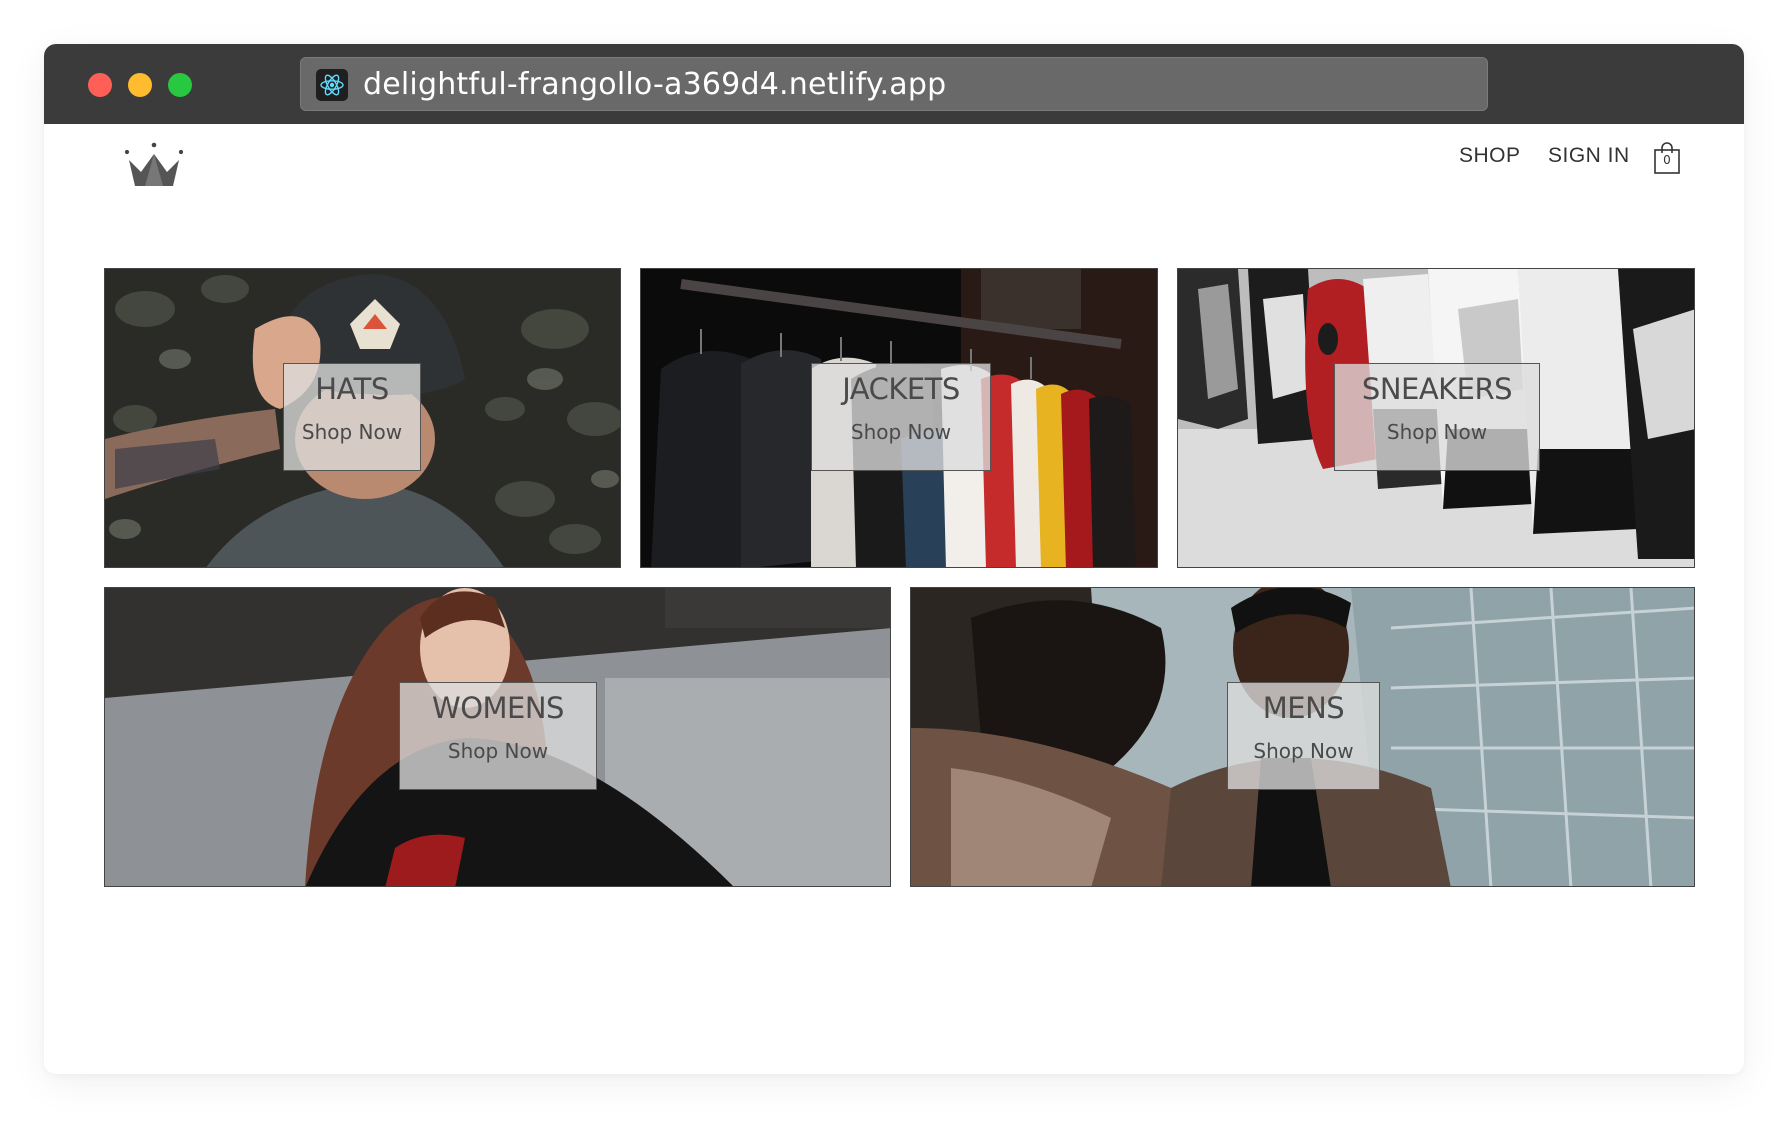 The width and height of the screenshot is (1786, 1122). I want to click on menu-item-womens: WOMENS Shop Now, so click(498, 736).